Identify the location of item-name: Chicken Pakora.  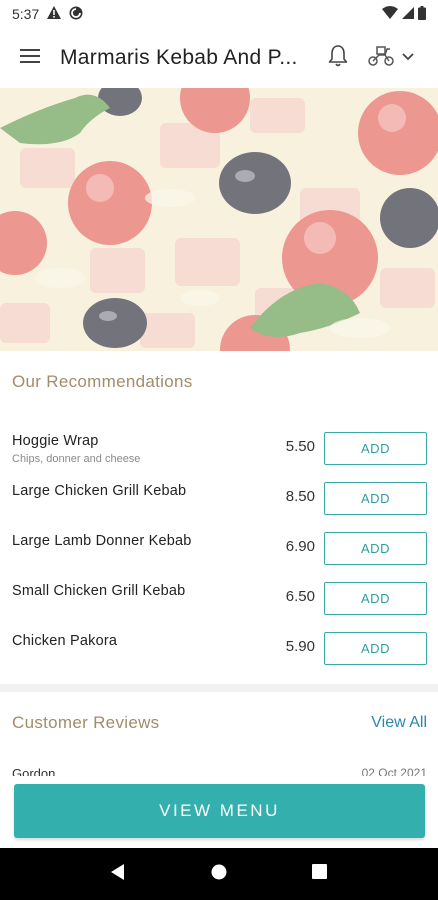
(65, 641).